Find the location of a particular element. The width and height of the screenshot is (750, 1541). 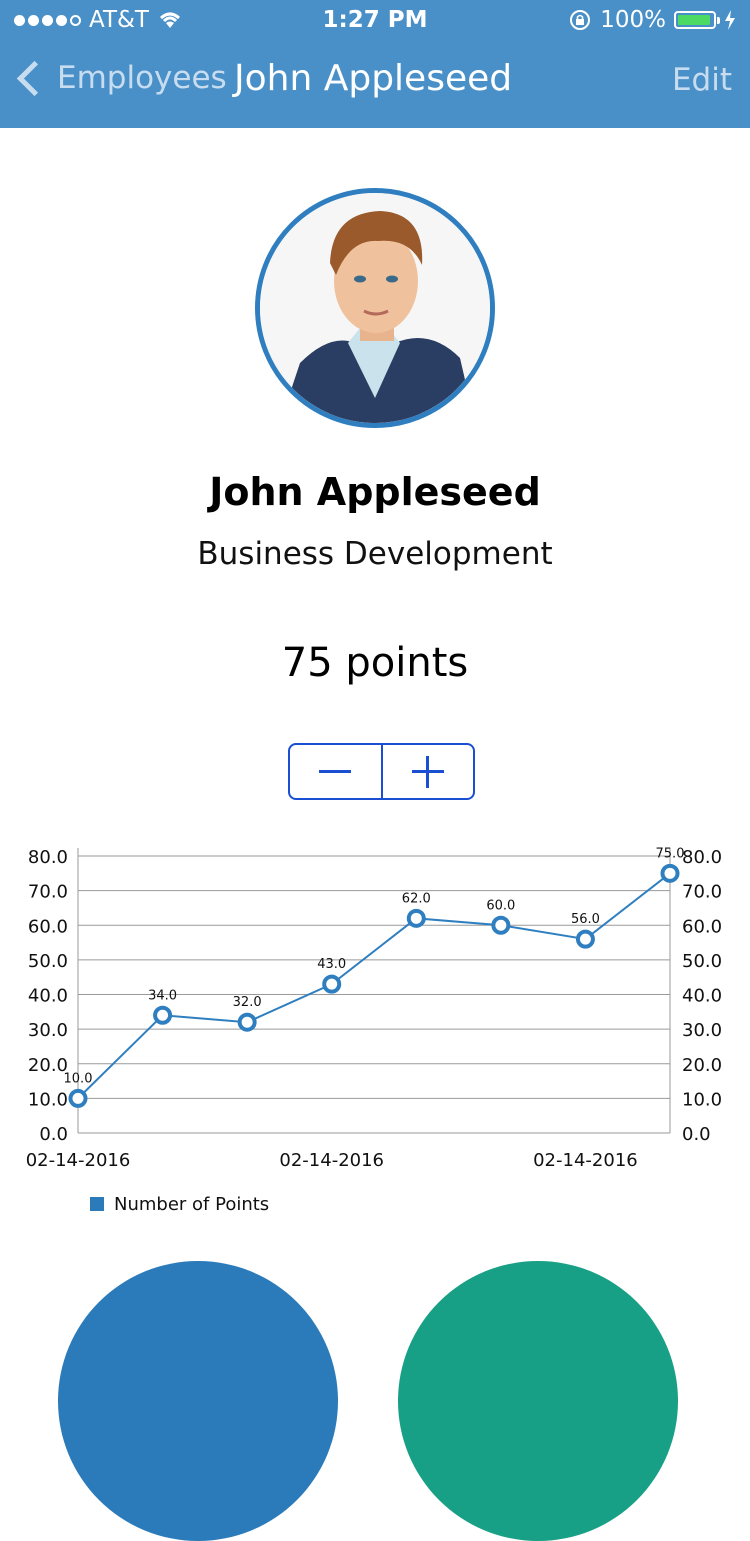

y-tick-left: 60.0 is located at coordinates (48, 926).